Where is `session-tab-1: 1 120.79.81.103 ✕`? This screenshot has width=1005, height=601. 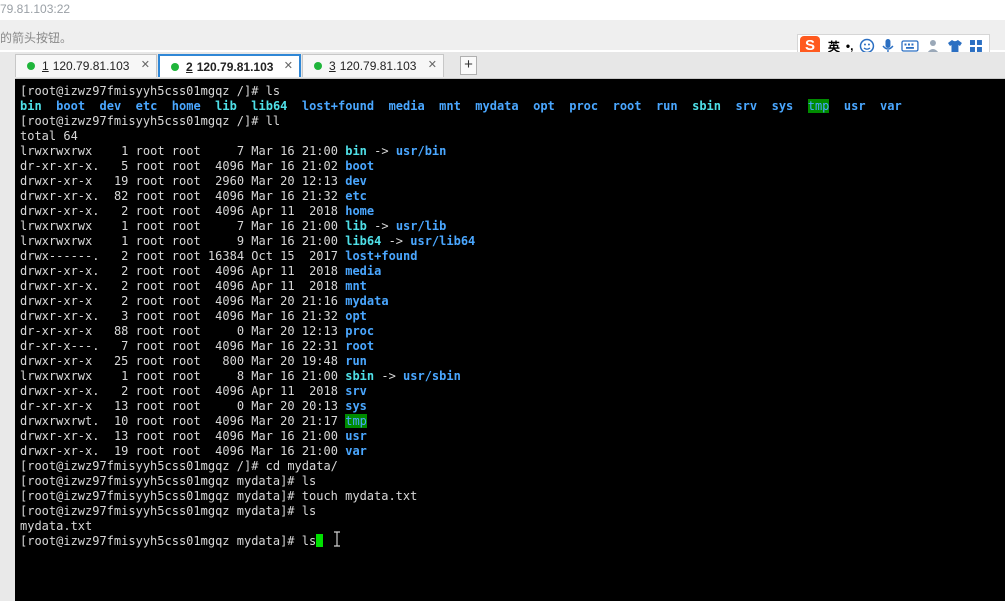 session-tab-1: 1 120.79.81.103 ✕ is located at coordinates (86, 65).